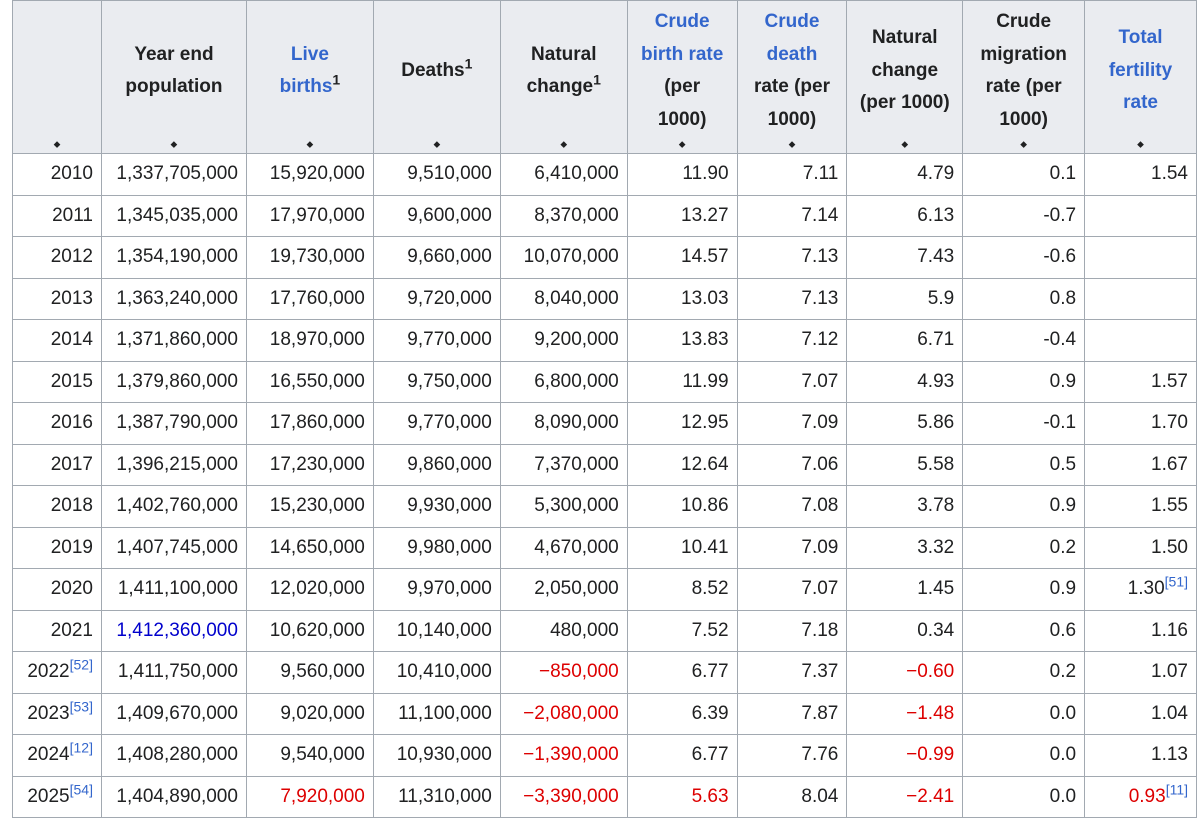  I want to click on cell-value: 6,800,000, so click(576, 381).